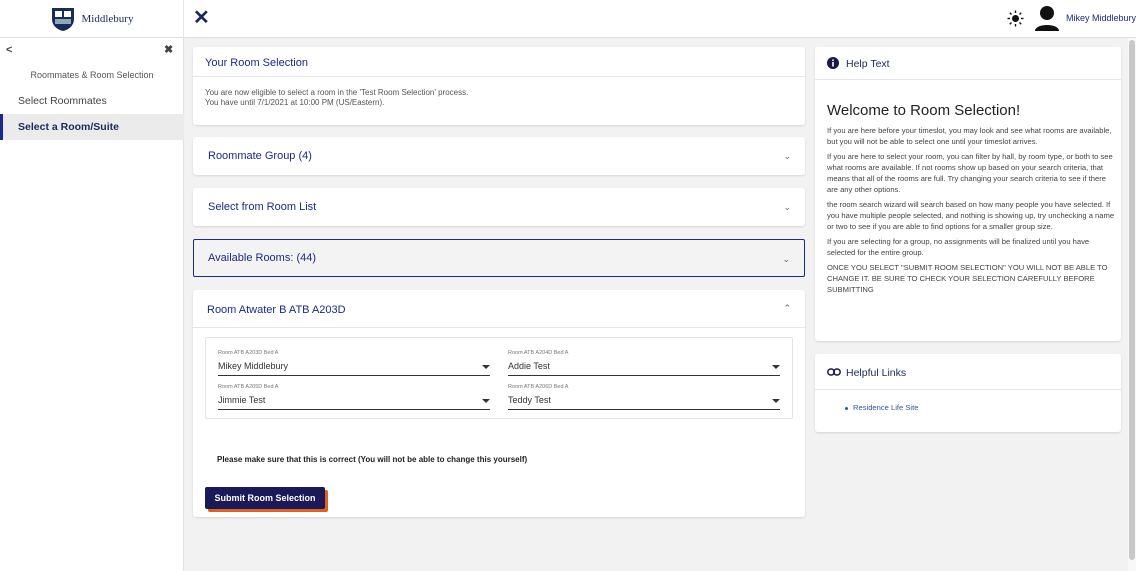 This screenshot has height=571, width=1136. What do you see at coordinates (1132, 300) in the screenshot?
I see `scrollbar-thumb` at bounding box center [1132, 300].